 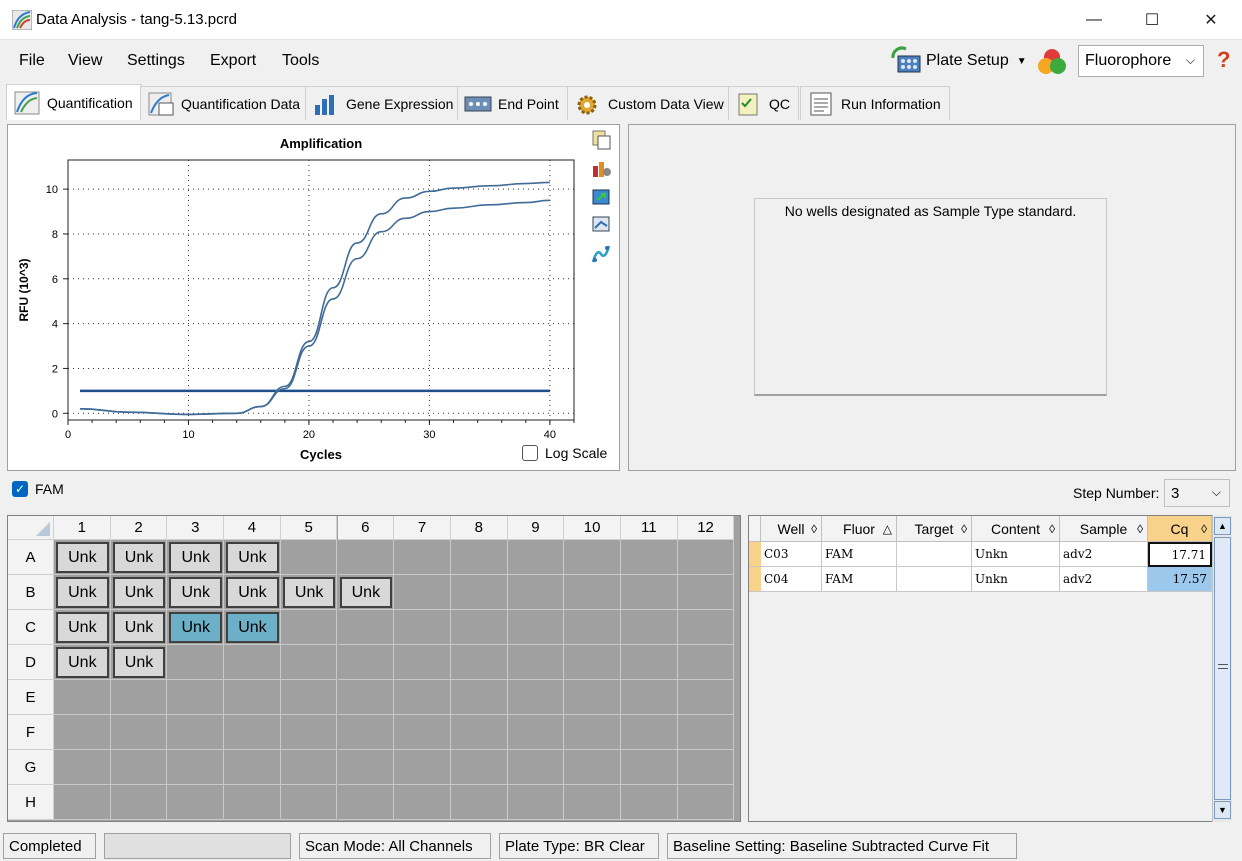 I want to click on plate-row-header: C, so click(x=31, y=627).